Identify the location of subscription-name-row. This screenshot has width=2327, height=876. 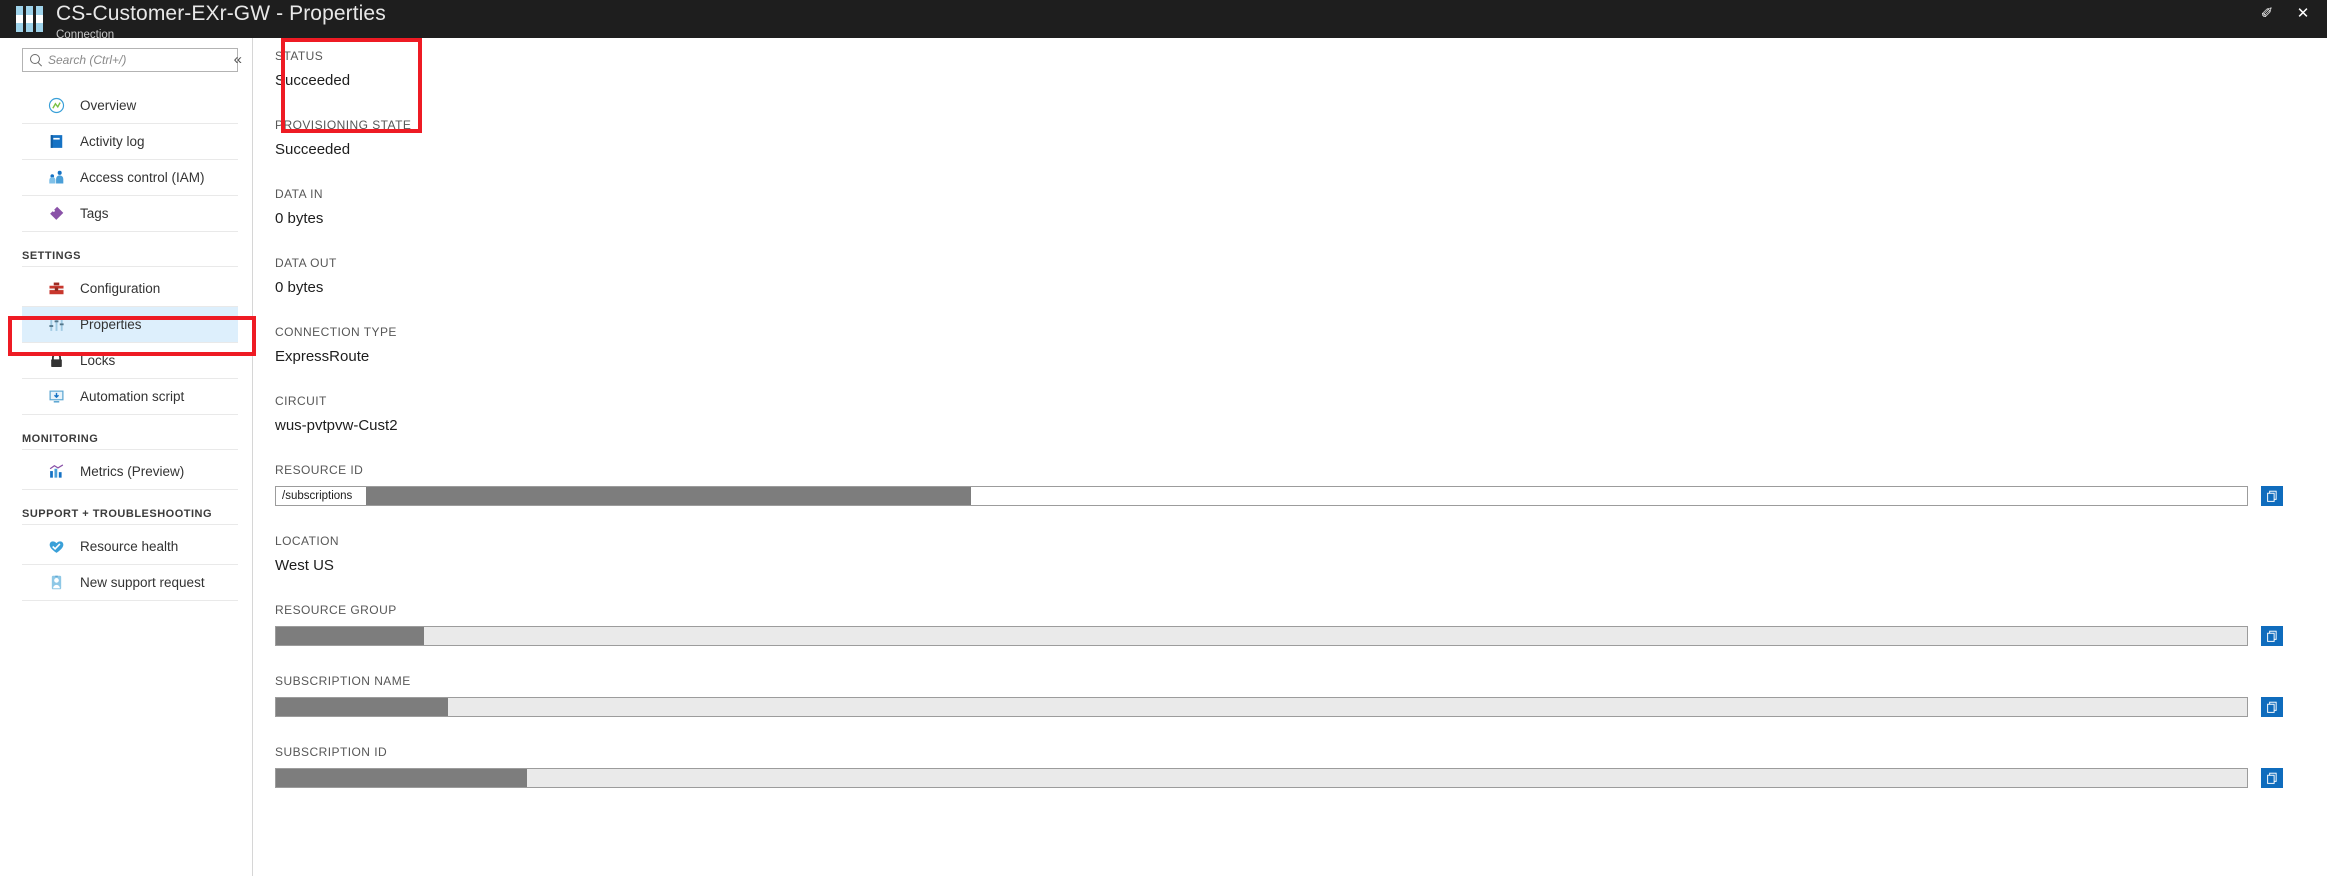
(1279, 707).